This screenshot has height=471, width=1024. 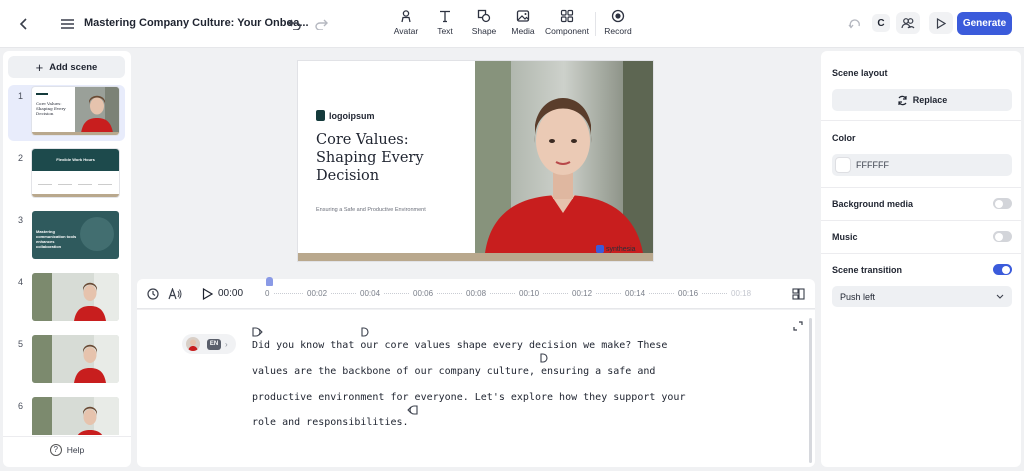 What do you see at coordinates (843, 165) in the screenshot?
I see `color-swatch` at bounding box center [843, 165].